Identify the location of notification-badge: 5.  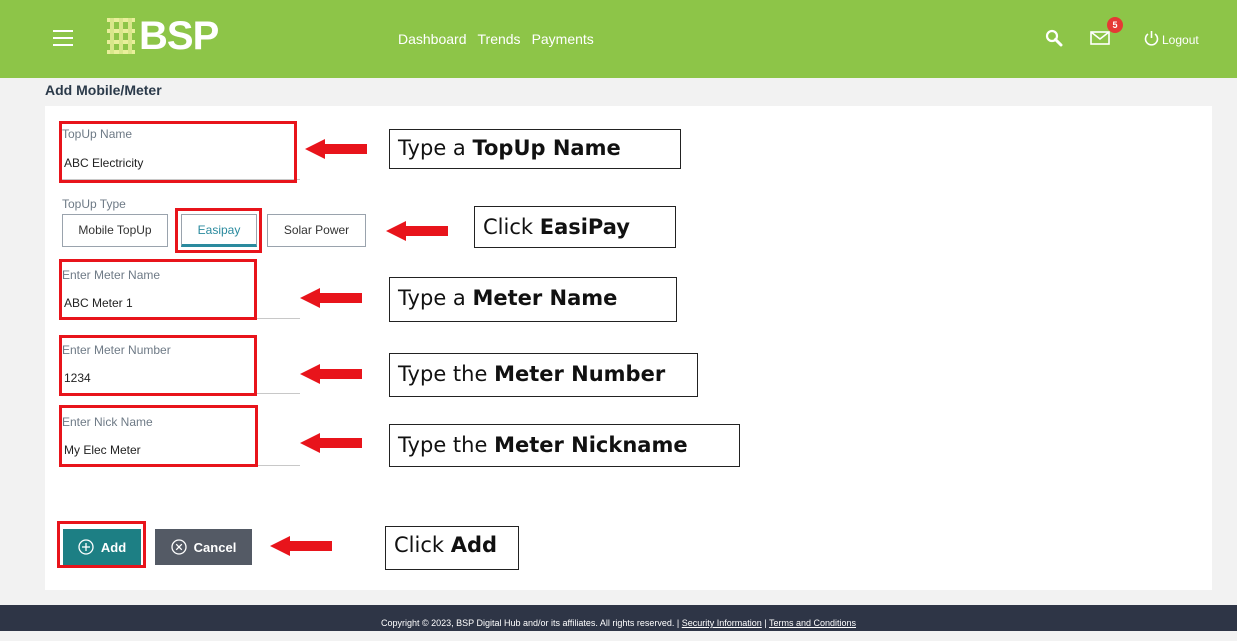
(1115, 25).